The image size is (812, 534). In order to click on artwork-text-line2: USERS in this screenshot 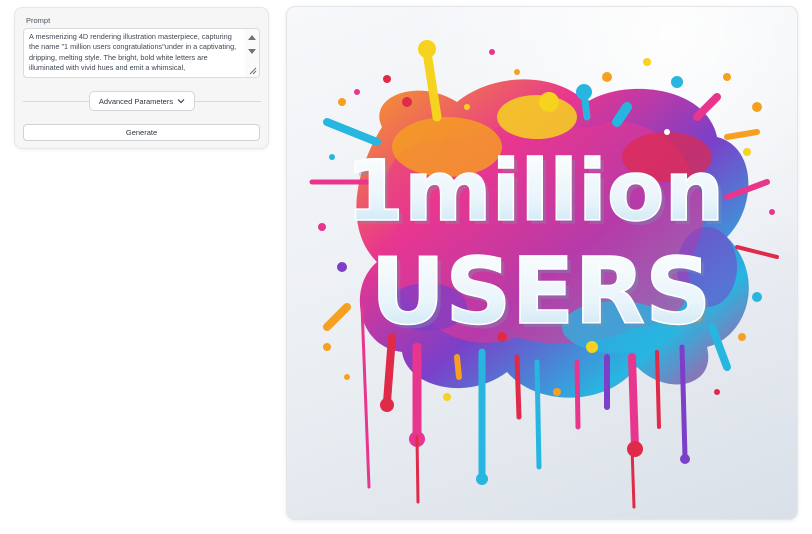, I will do `click(541, 291)`.